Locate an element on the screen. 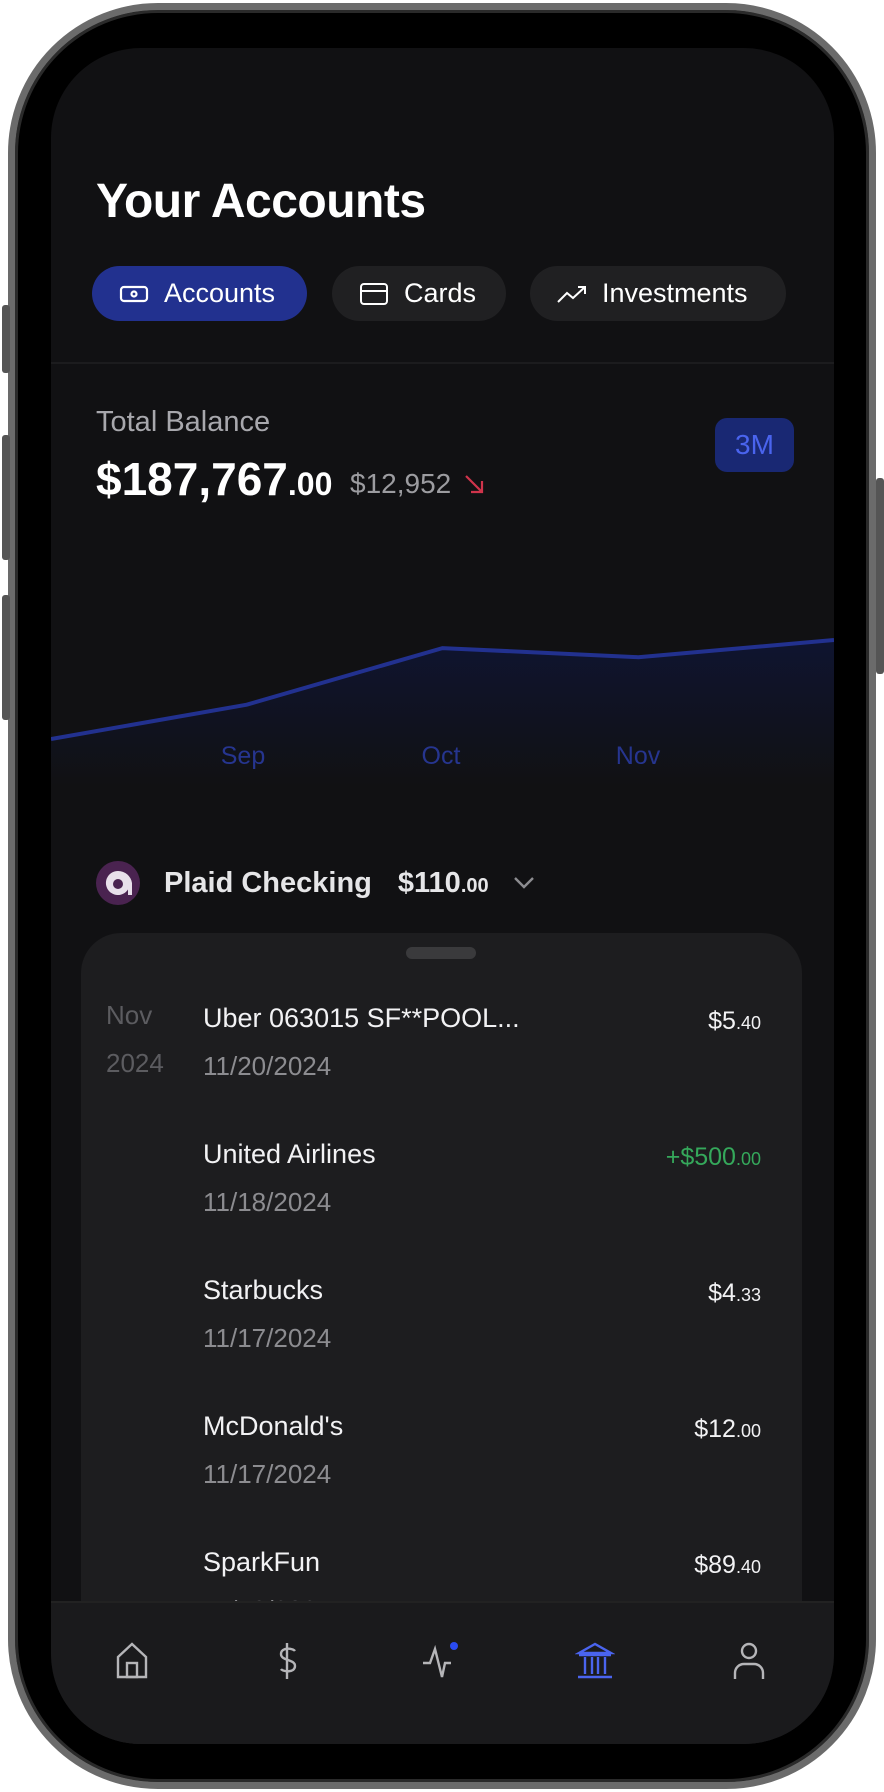  tab-label: Accounts is located at coordinates (220, 293).